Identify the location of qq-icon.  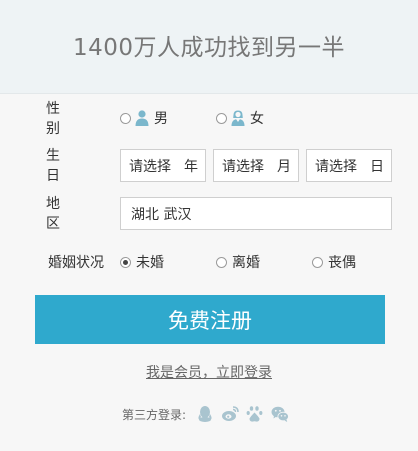
(205, 414).